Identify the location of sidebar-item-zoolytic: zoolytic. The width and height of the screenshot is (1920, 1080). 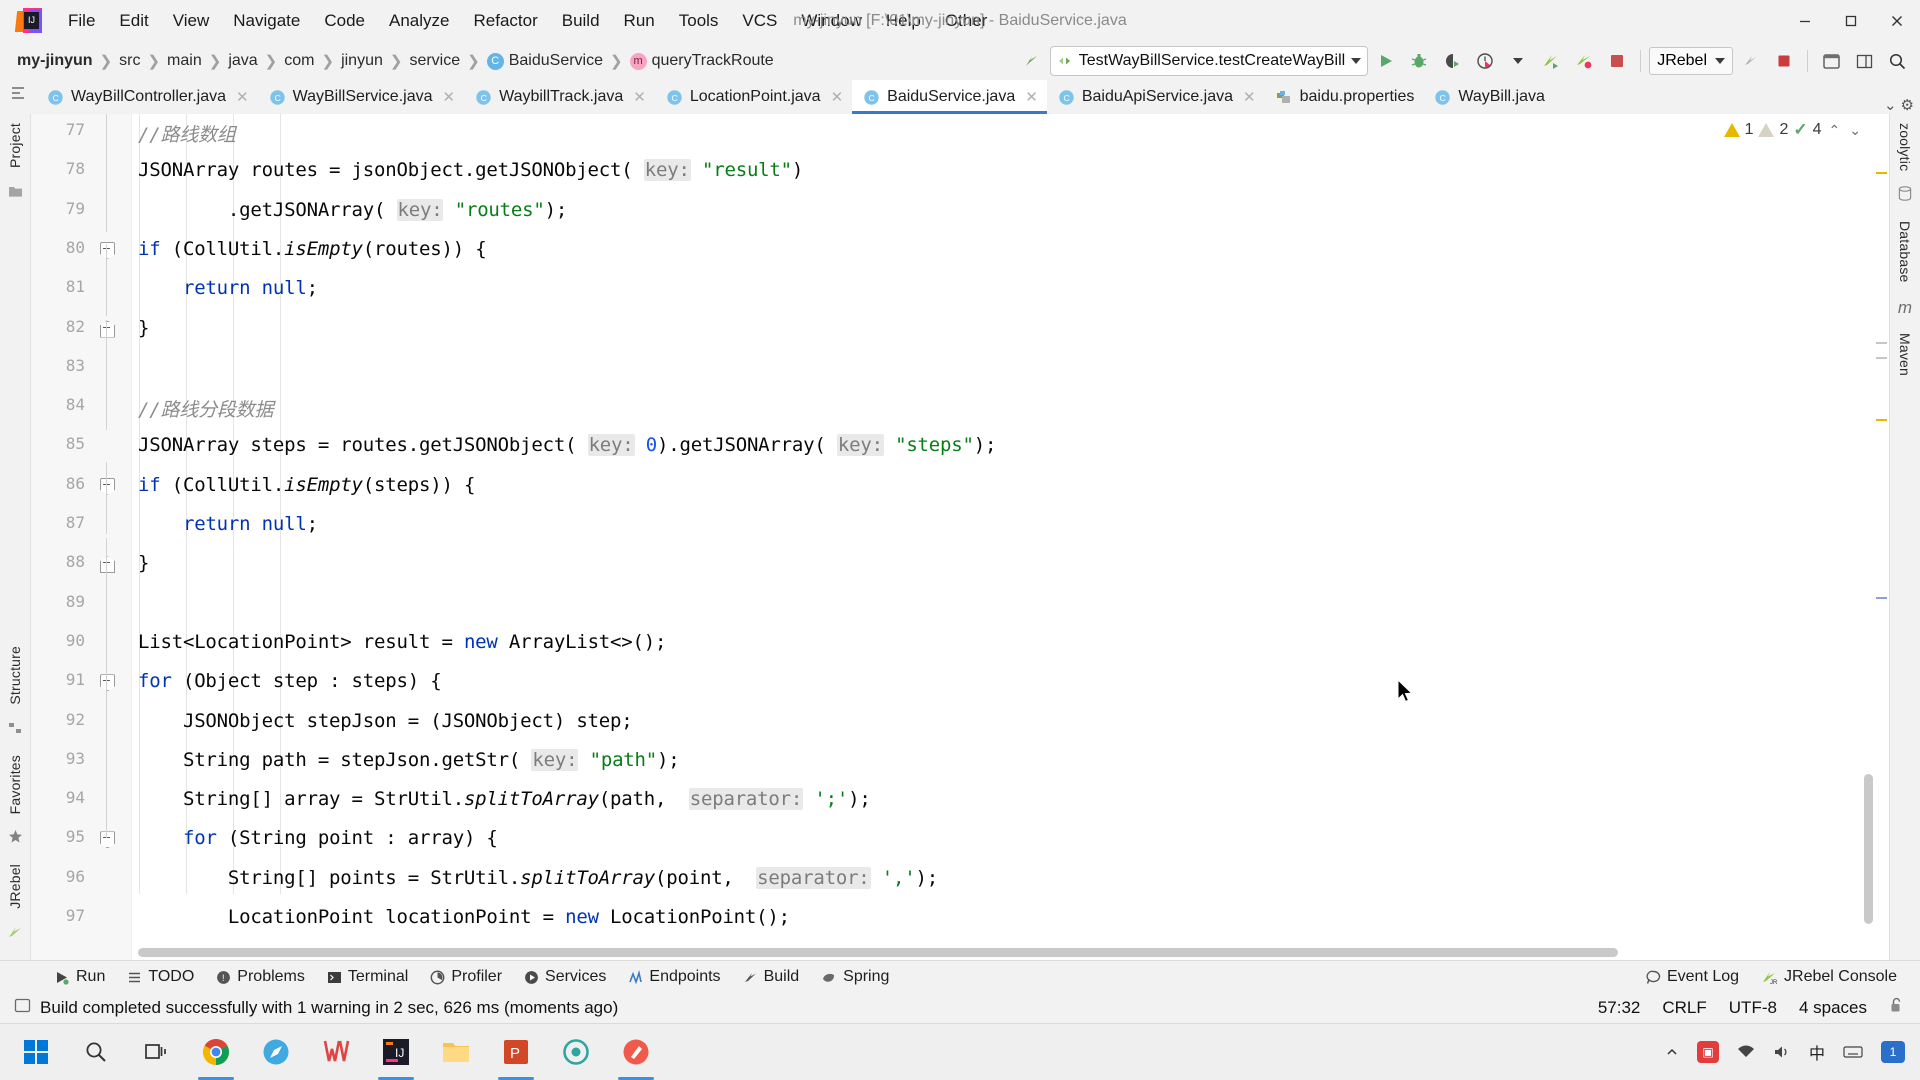
(1905, 147).